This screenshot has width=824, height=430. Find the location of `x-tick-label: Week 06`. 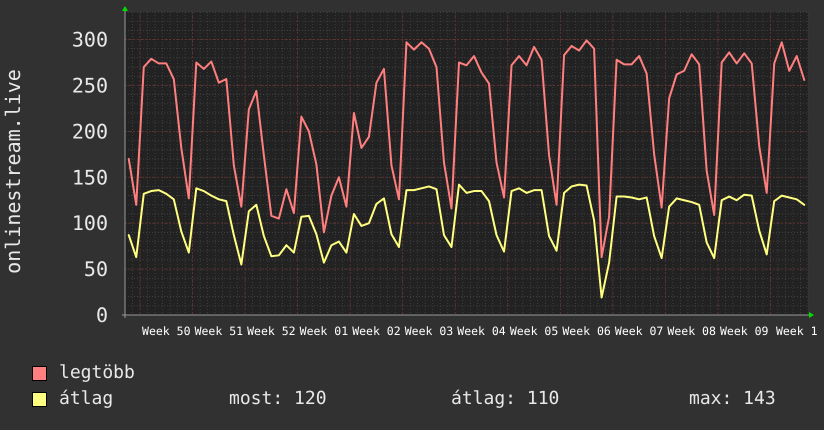

x-tick-label: Week 06 is located at coordinates (586, 331).